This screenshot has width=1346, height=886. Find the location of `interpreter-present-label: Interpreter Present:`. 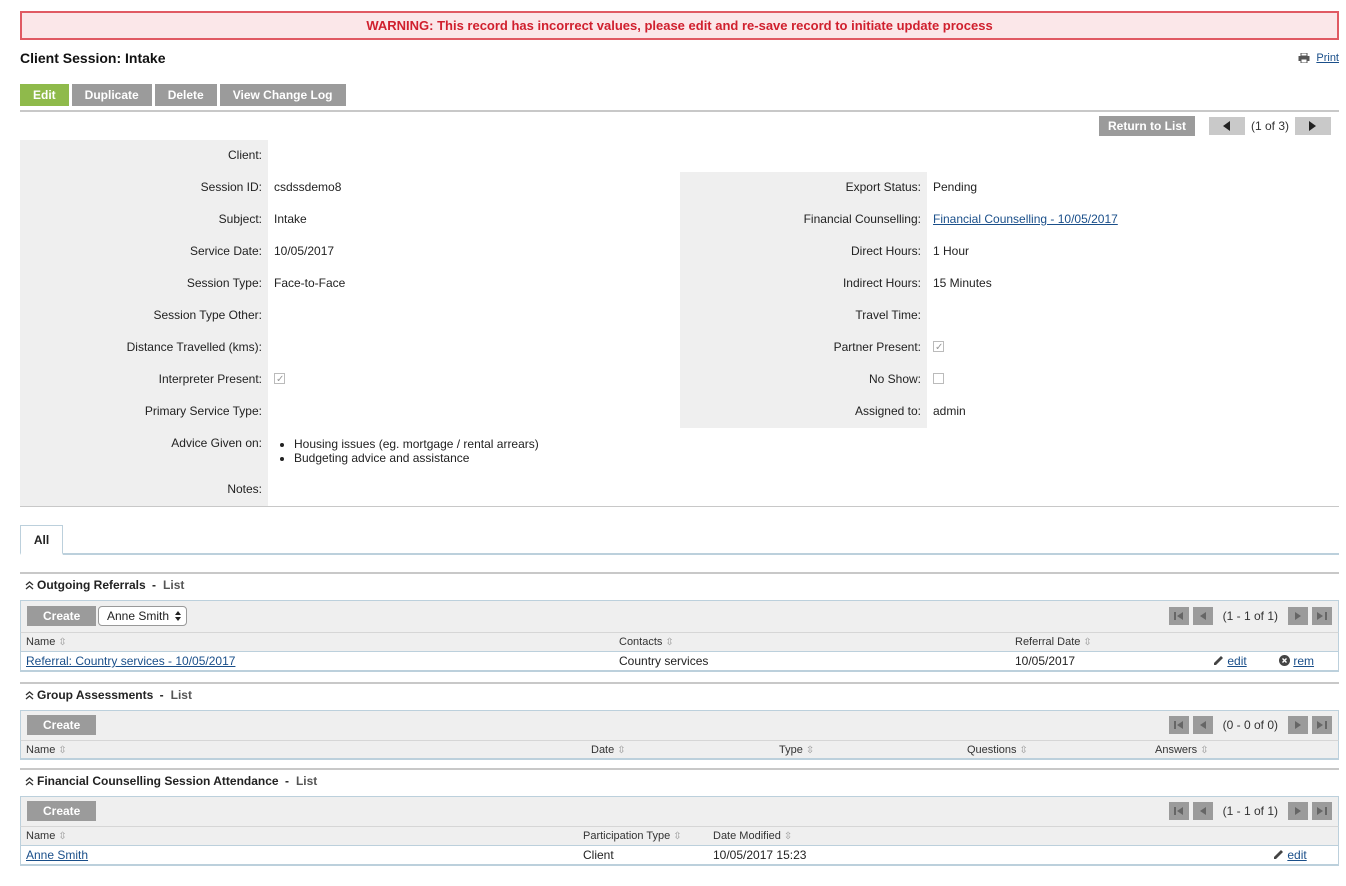

interpreter-present-label: Interpreter Present: is located at coordinates (210, 379).